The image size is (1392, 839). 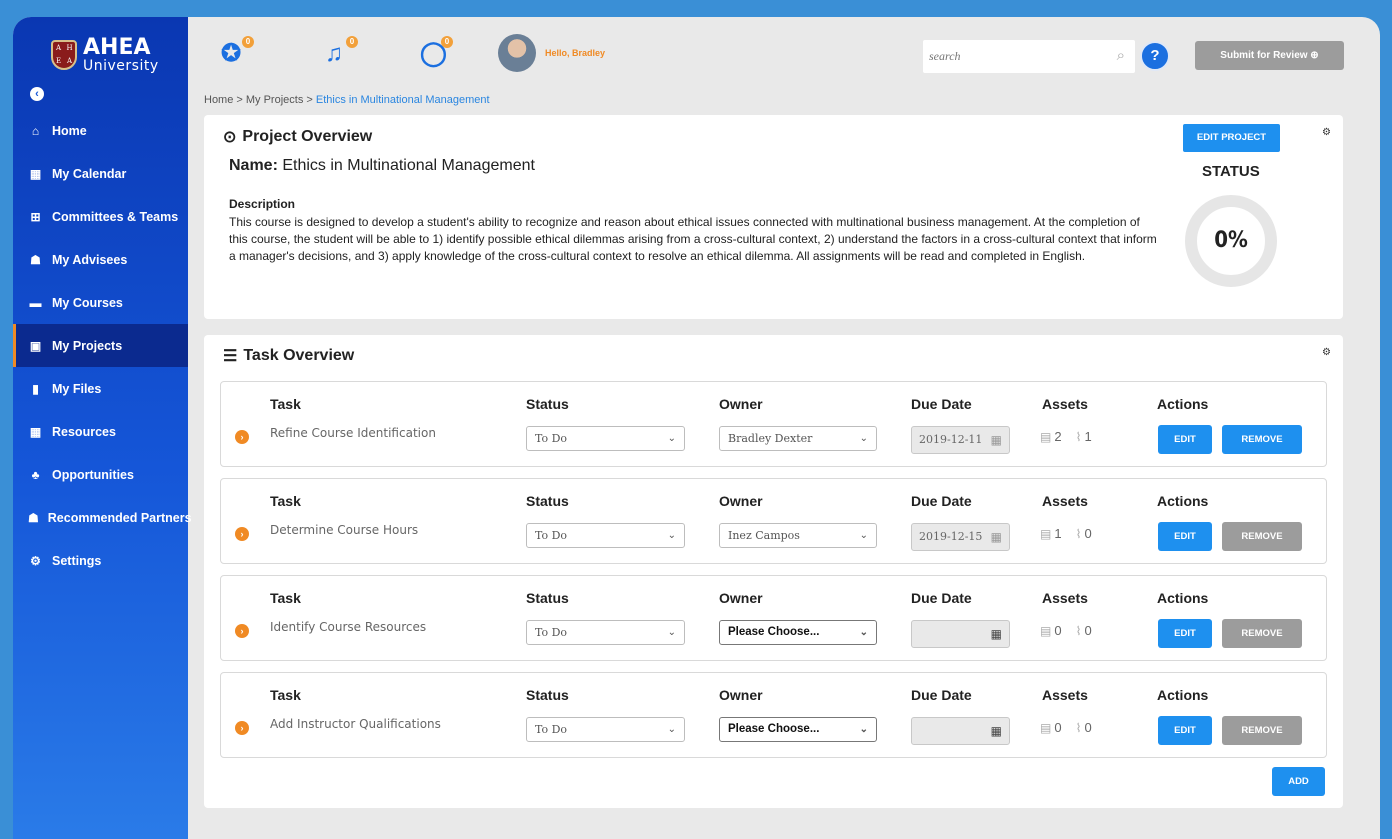 I want to click on owner-select-value: Inez Campos, so click(x=764, y=535).